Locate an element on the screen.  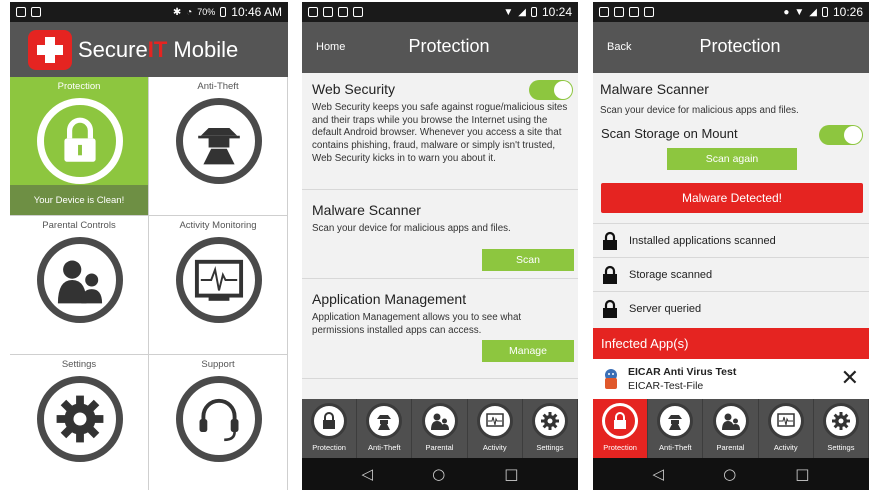
scan-again-button: Scan again is located at coordinates (732, 159).